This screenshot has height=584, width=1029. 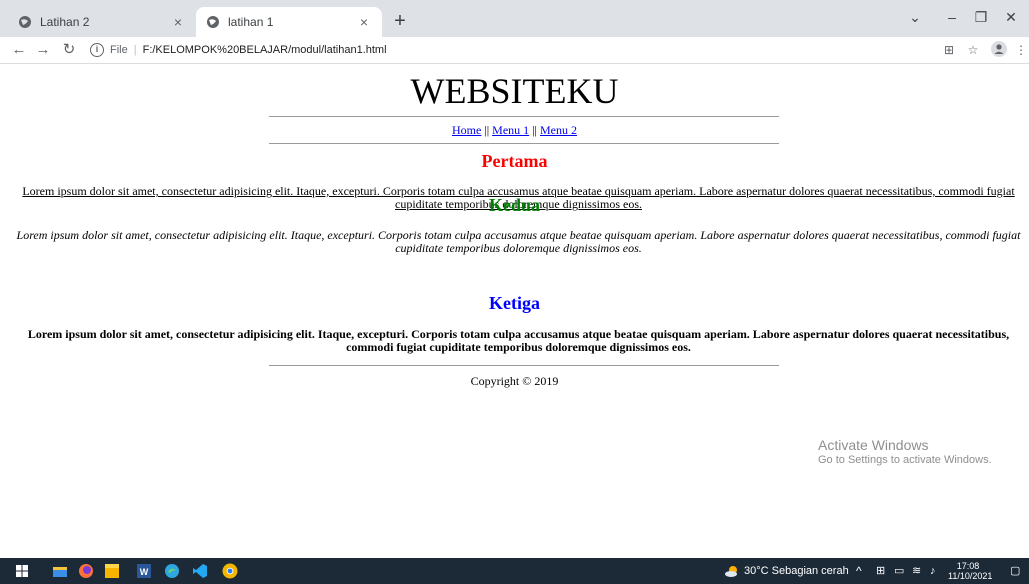 I want to click on close-window-button: ✕, so click(x=1011, y=17).